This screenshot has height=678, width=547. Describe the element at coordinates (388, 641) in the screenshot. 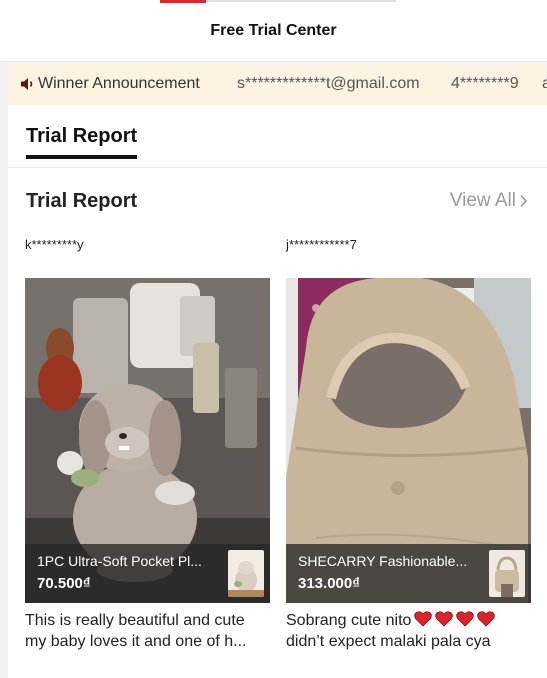

I see `review-line: didn’t expect malaki pala cya` at that location.